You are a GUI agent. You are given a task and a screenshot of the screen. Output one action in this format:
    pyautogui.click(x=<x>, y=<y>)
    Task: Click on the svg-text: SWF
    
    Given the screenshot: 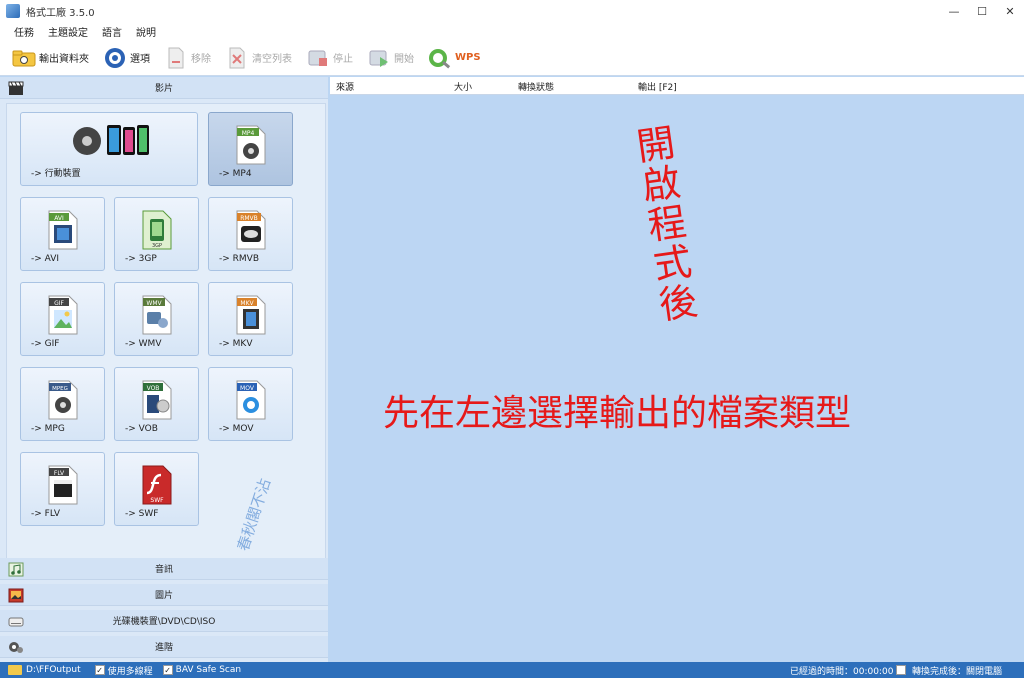 What is the action you would take?
    pyautogui.click(x=157, y=500)
    